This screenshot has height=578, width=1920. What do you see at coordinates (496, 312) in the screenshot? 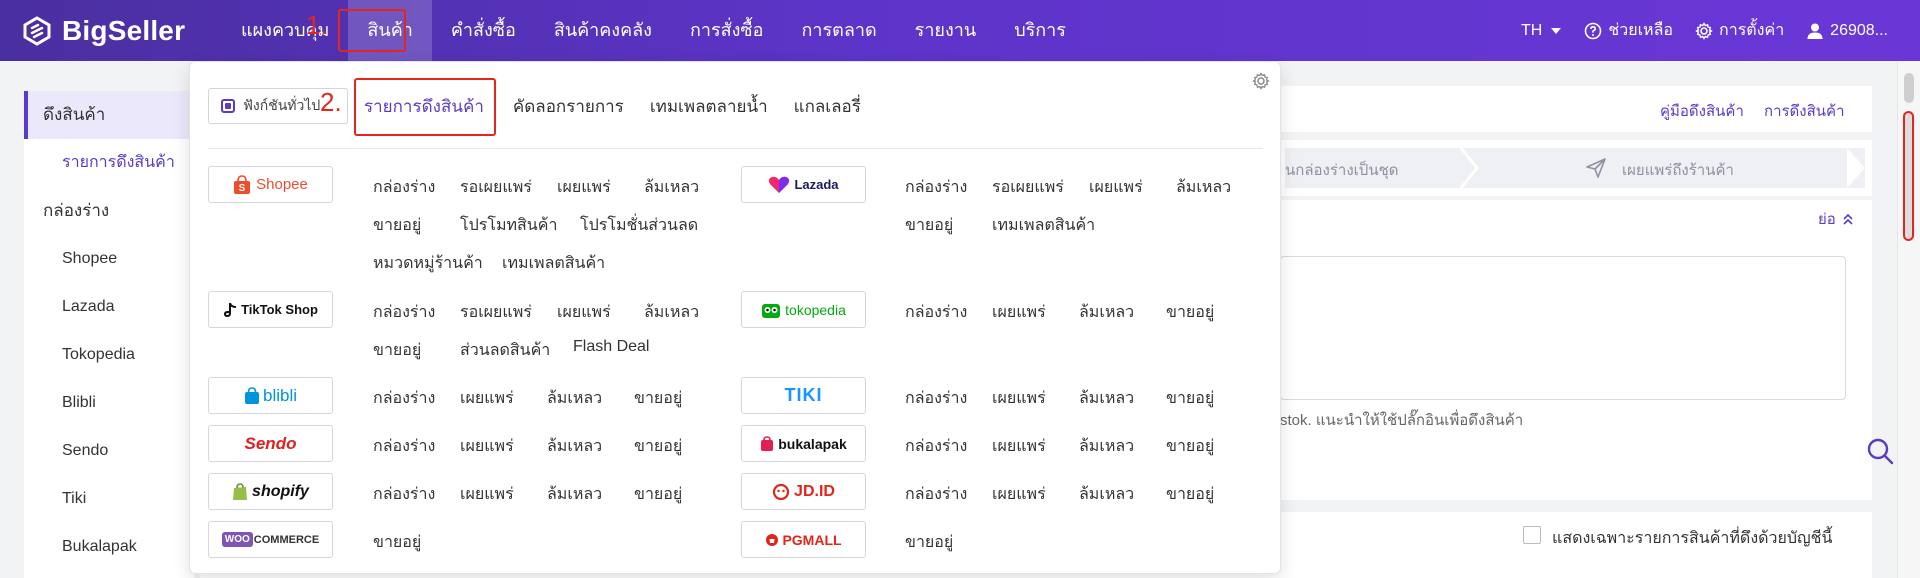
I see `tiktok-link-pending: รอเผยแพร่` at bounding box center [496, 312].